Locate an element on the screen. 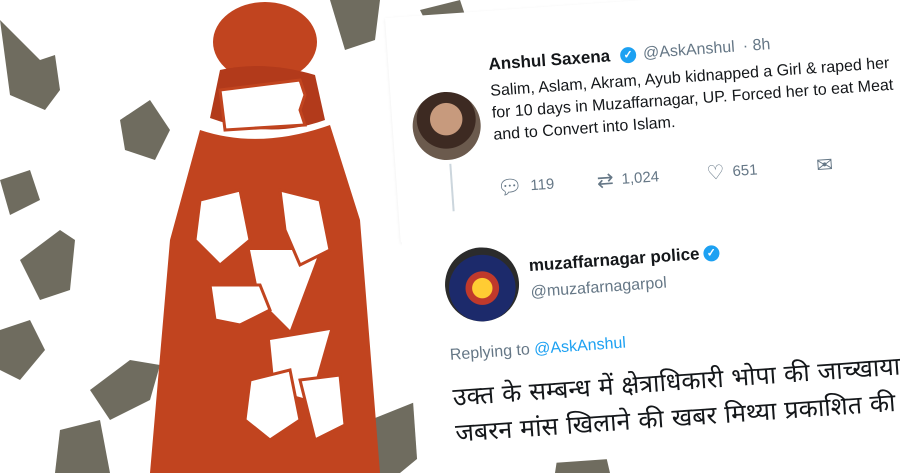  retweet-button: ⇄ 1,024 is located at coordinates (628, 178).